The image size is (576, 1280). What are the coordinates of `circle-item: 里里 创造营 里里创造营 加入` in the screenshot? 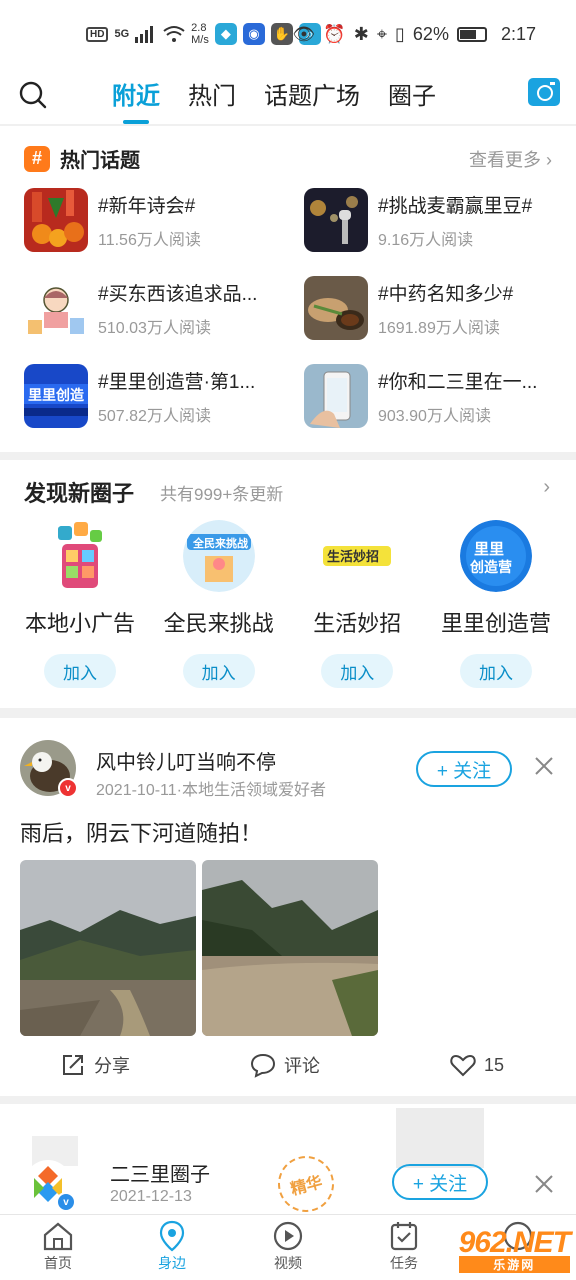 It's located at (496, 604).